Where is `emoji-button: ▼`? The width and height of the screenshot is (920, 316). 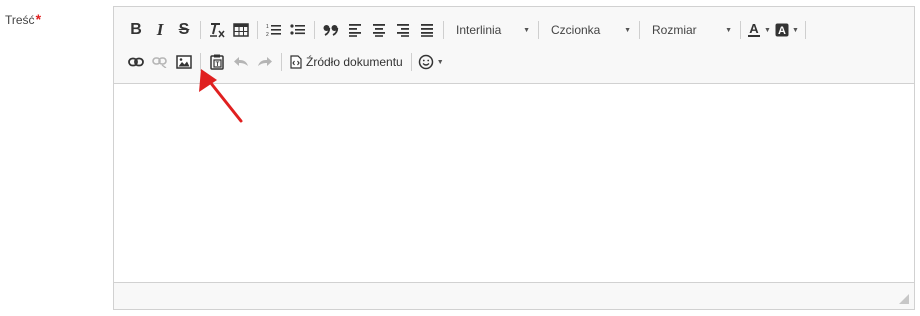 emoji-button: ▼ is located at coordinates (431, 62).